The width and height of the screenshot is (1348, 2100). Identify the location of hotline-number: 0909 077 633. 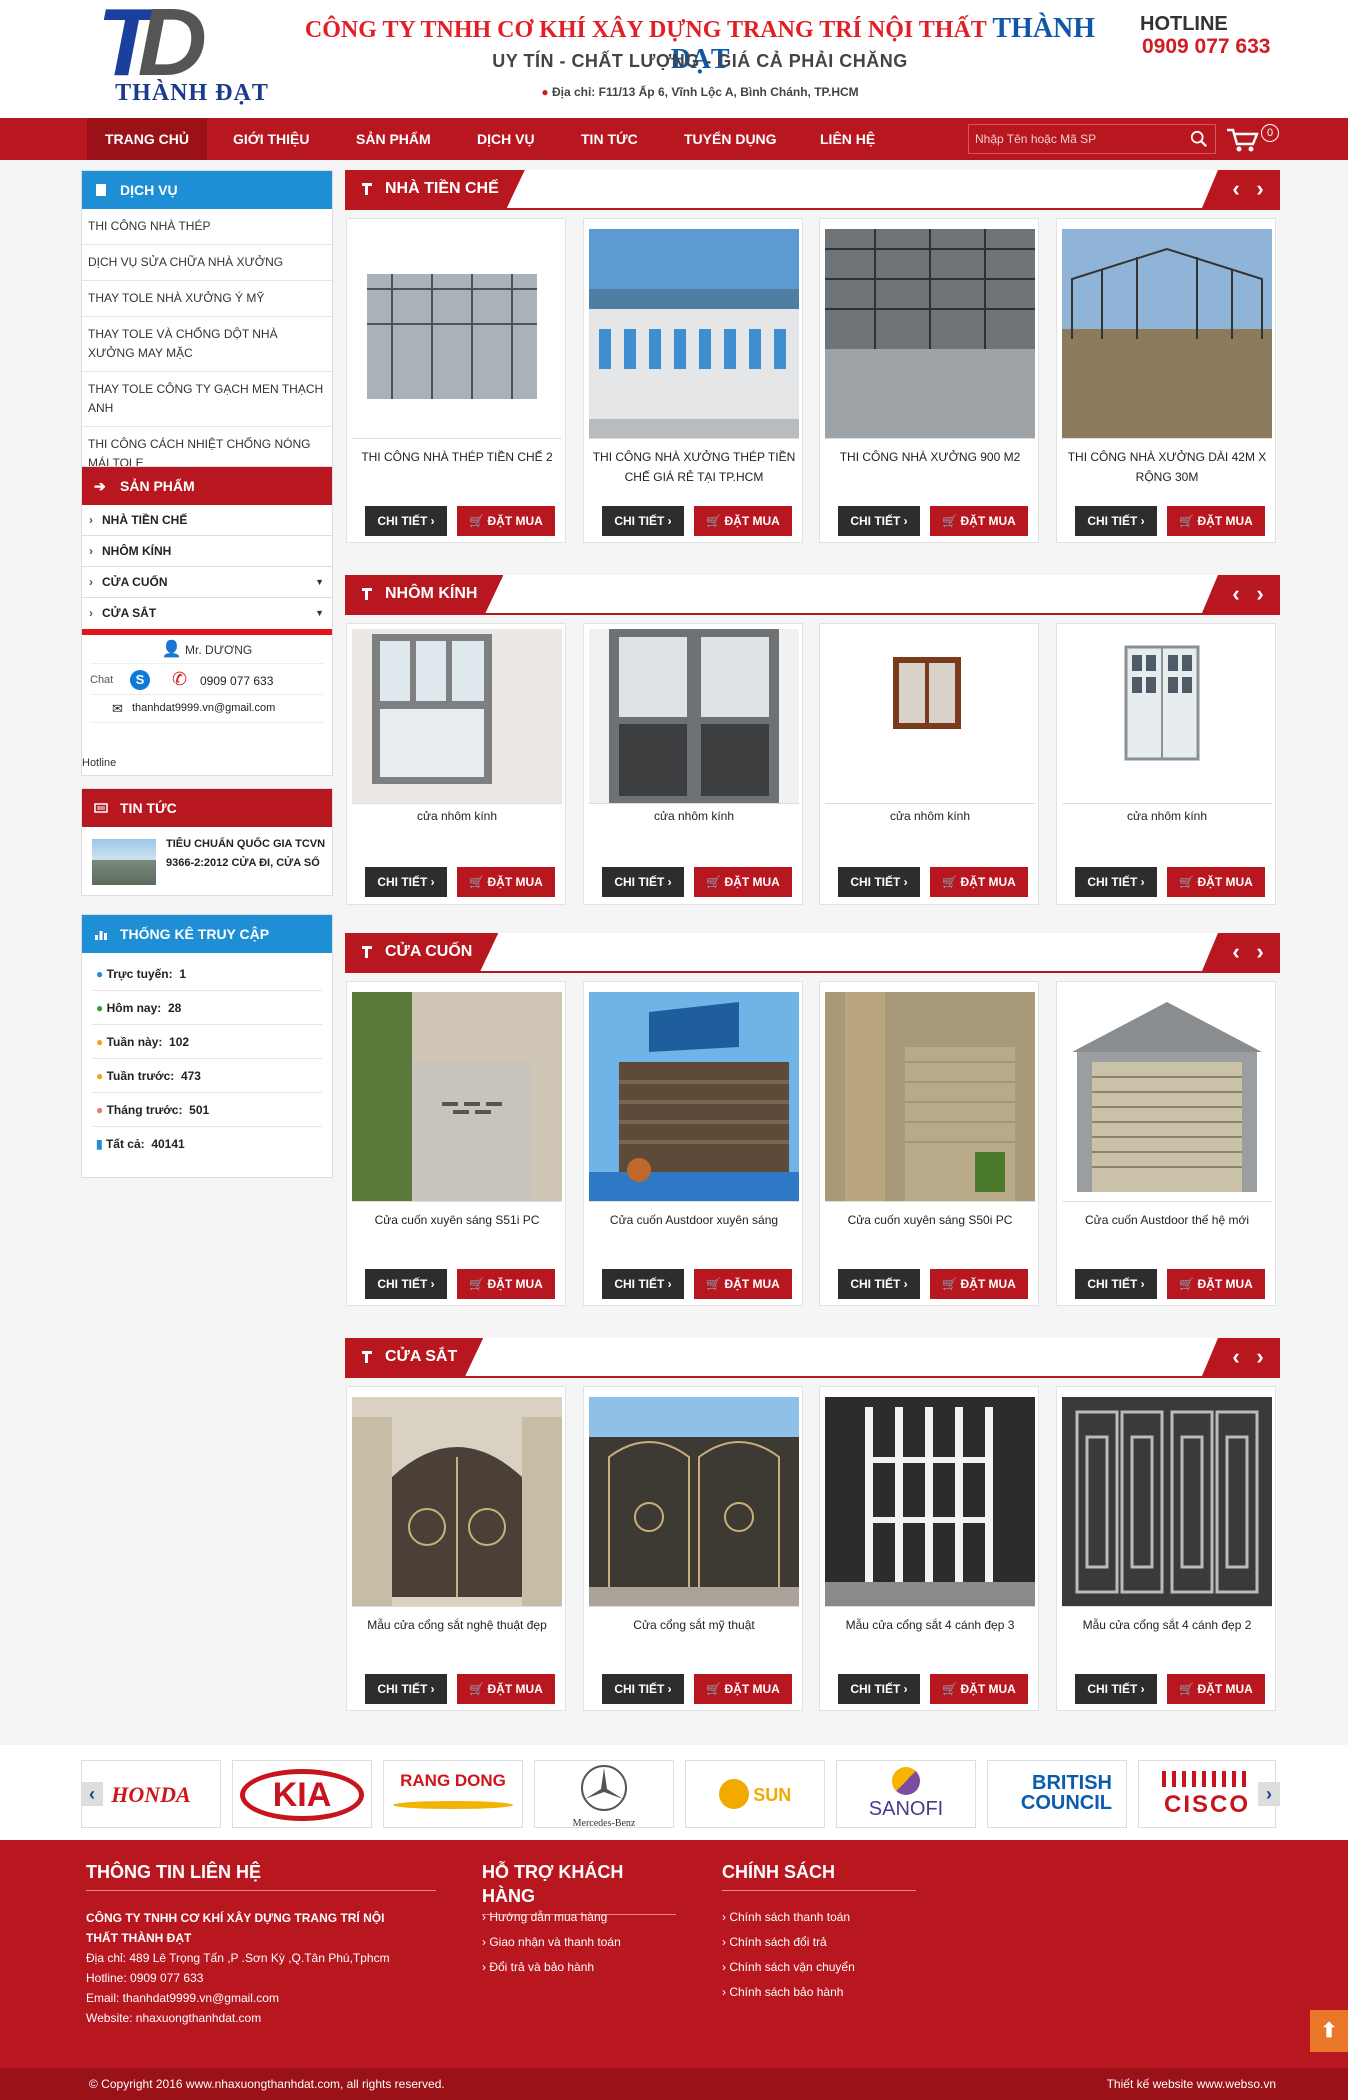
(1206, 47).